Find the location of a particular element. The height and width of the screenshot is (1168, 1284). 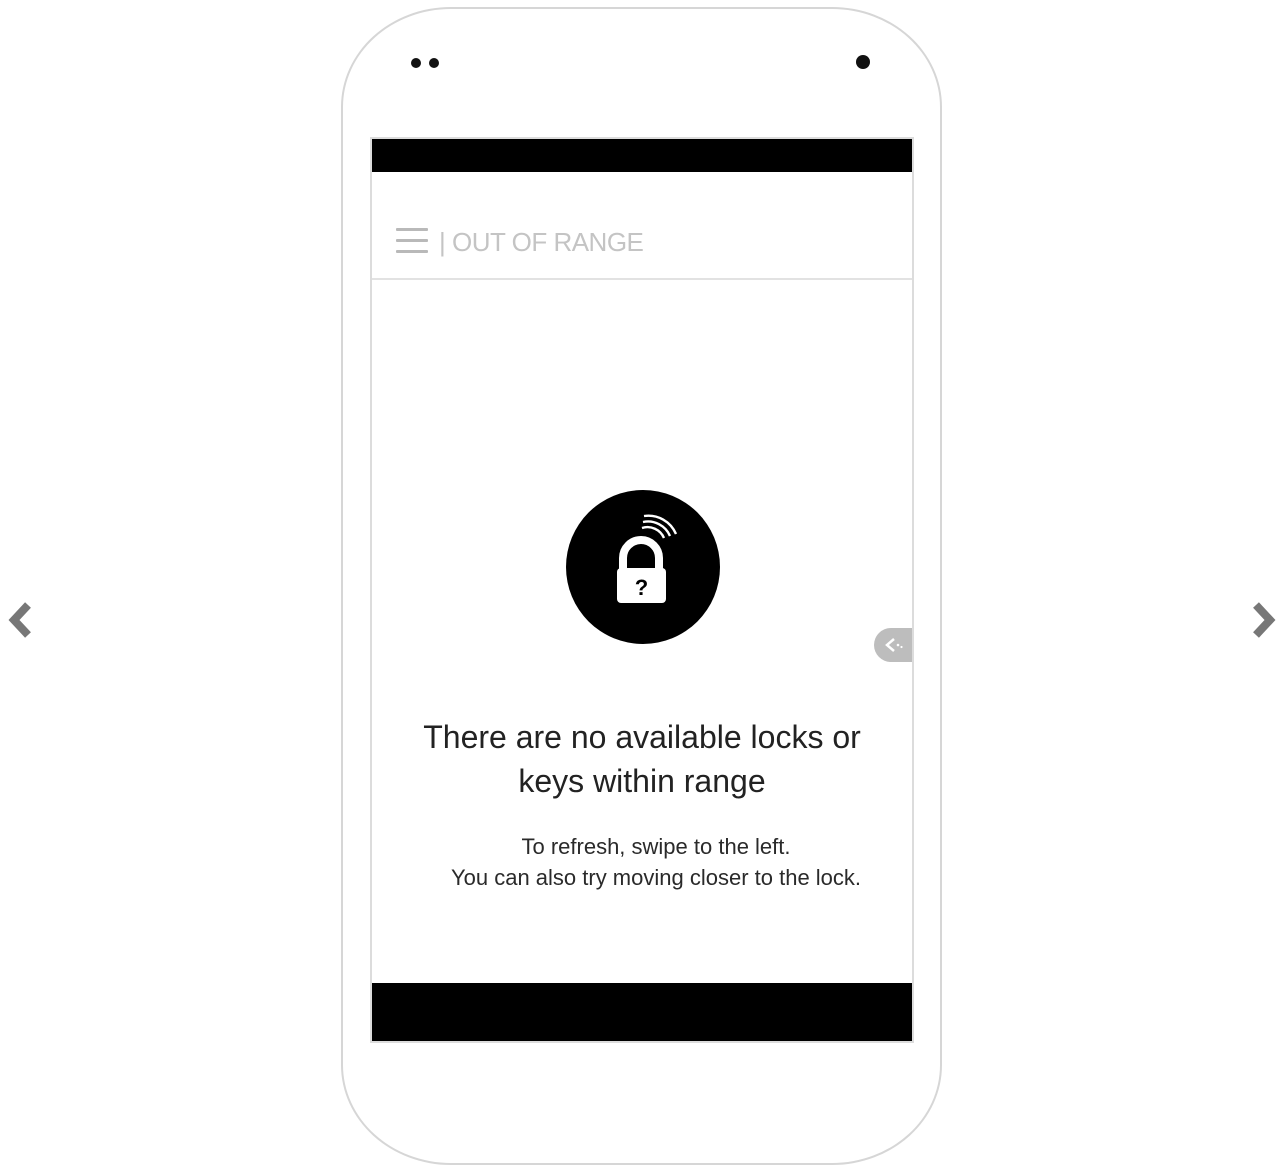

carousel-prev-button is located at coordinates (20, 620).